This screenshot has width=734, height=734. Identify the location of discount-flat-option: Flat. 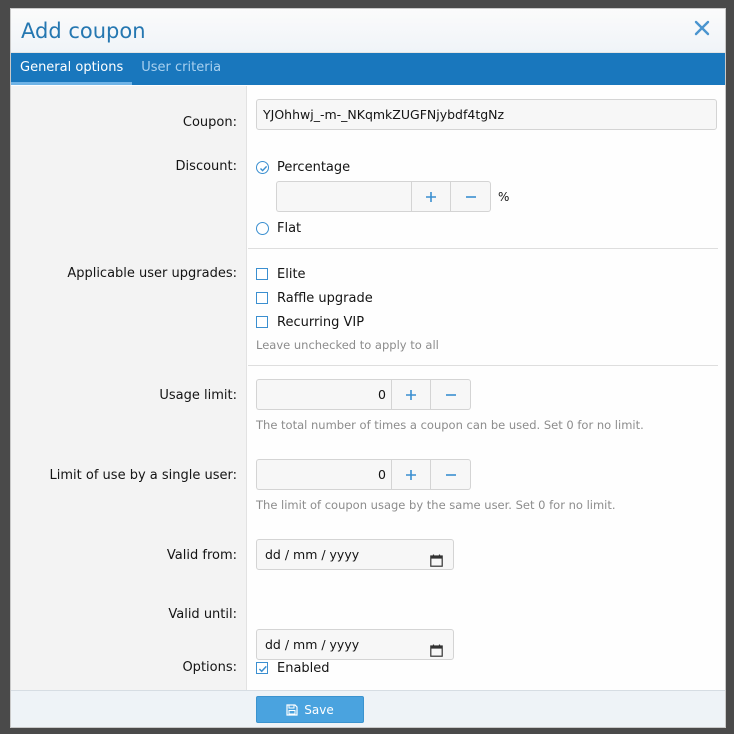
(278, 228).